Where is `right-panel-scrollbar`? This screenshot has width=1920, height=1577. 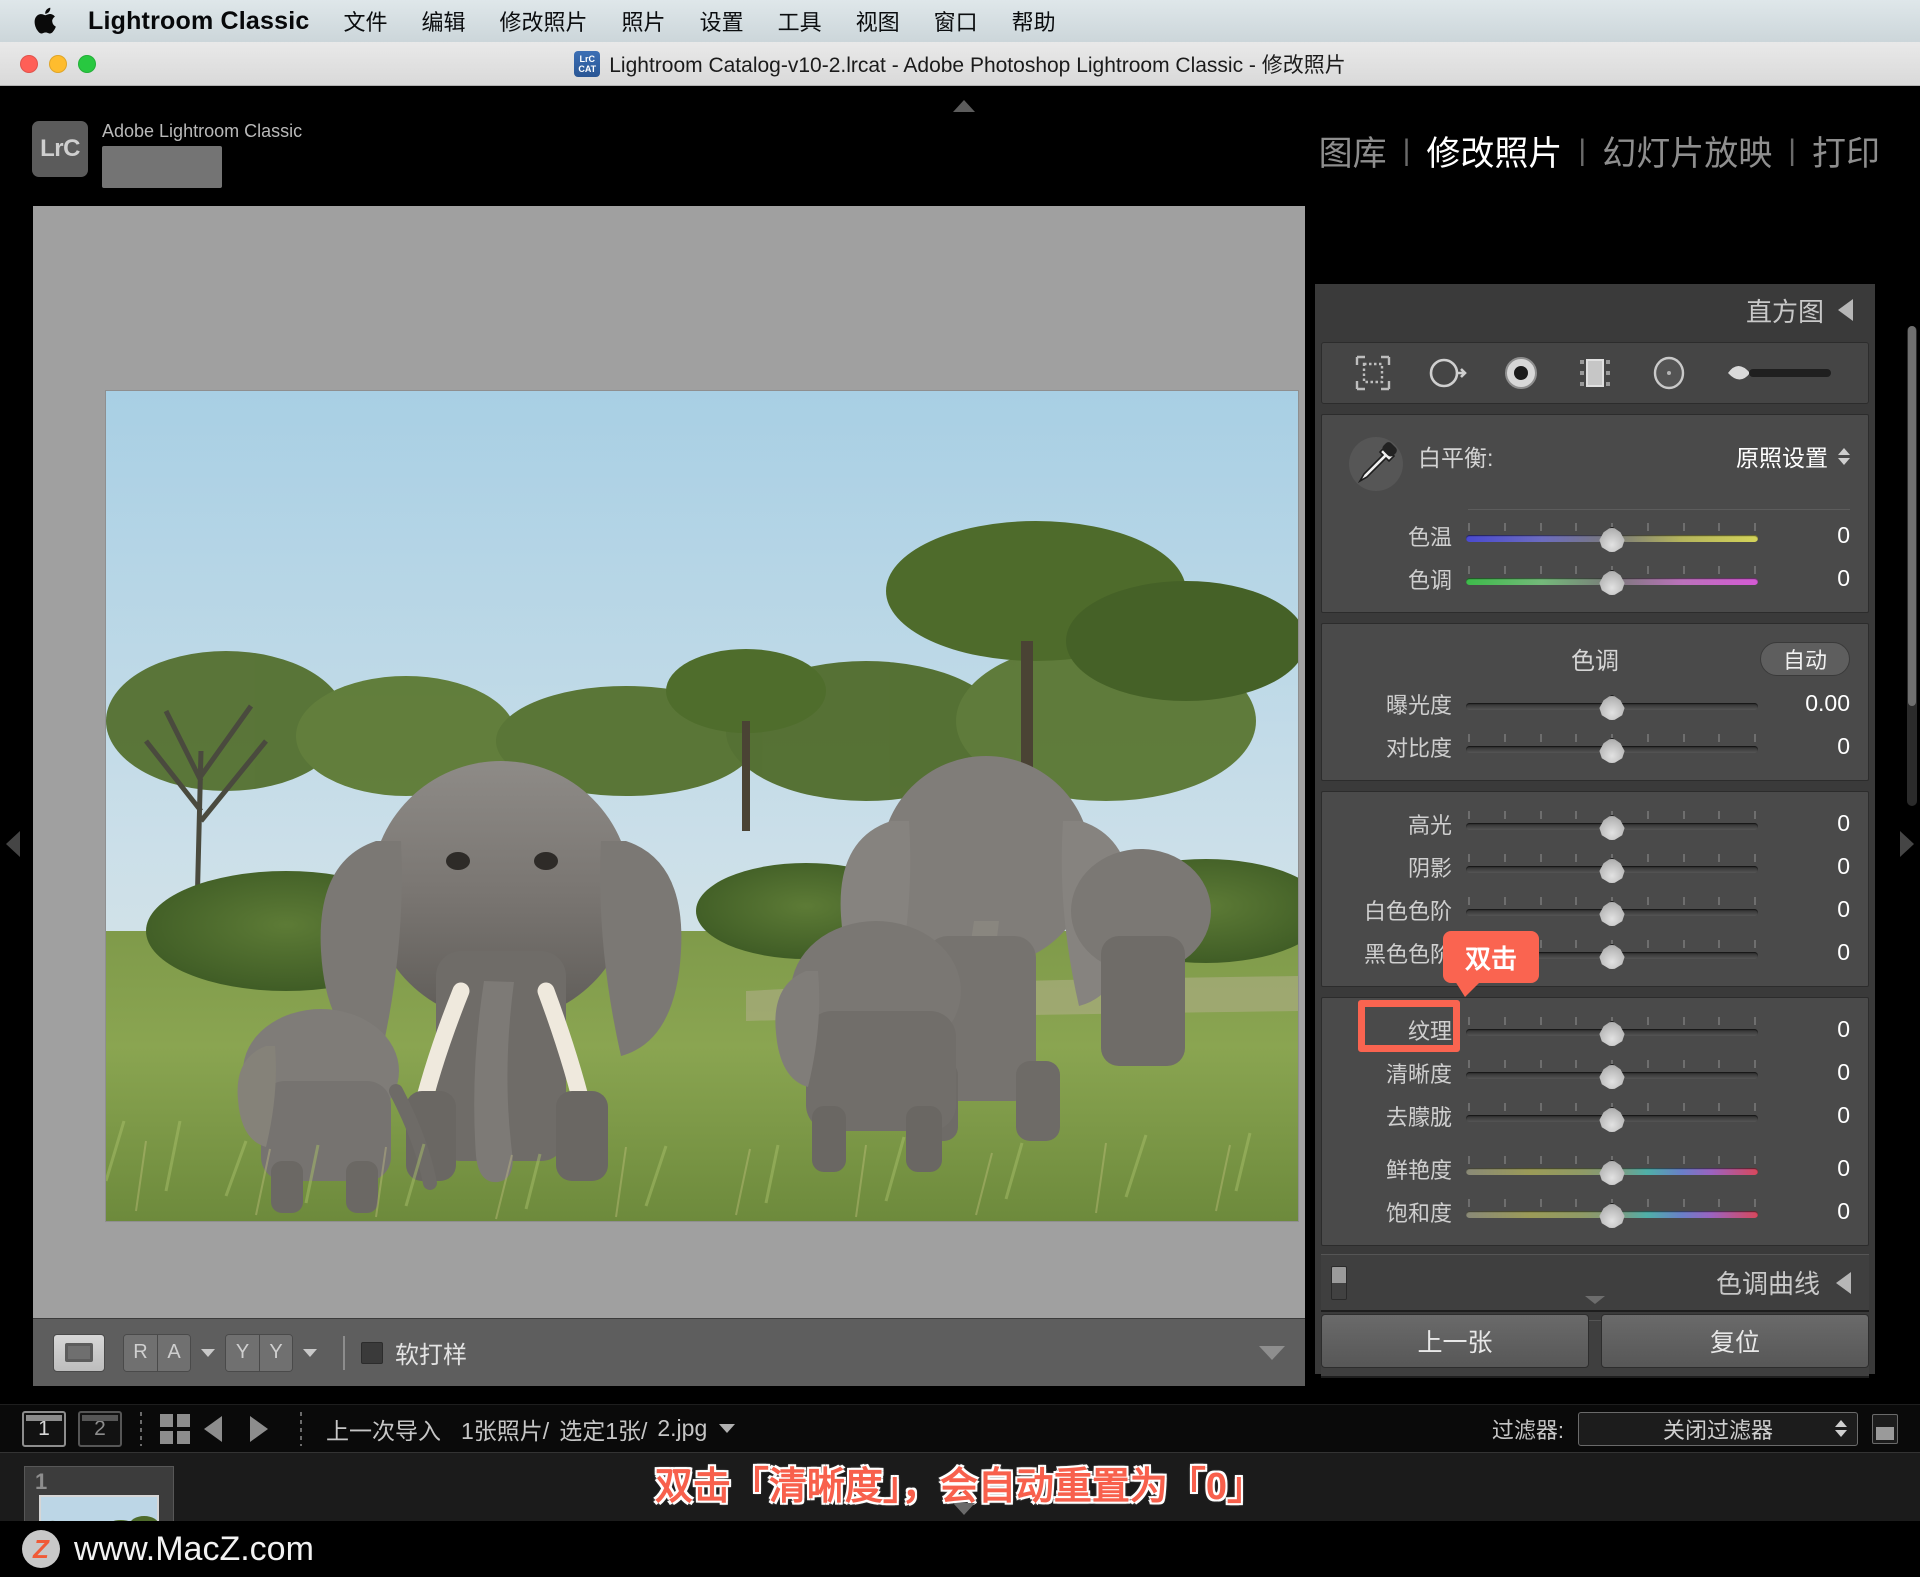
right-panel-scrollbar is located at coordinates (1912, 566).